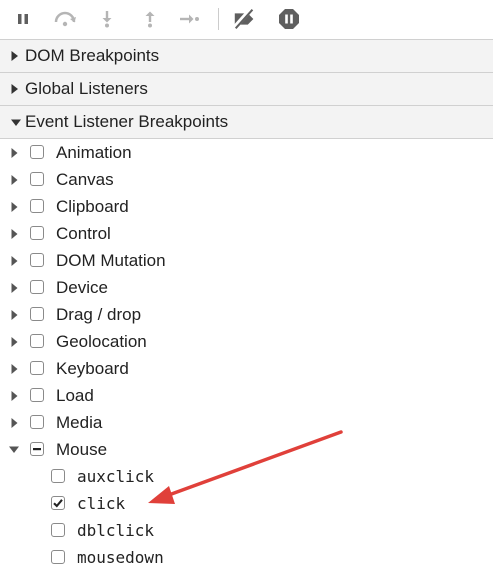  I want to click on step-out-button, so click(150, 19).